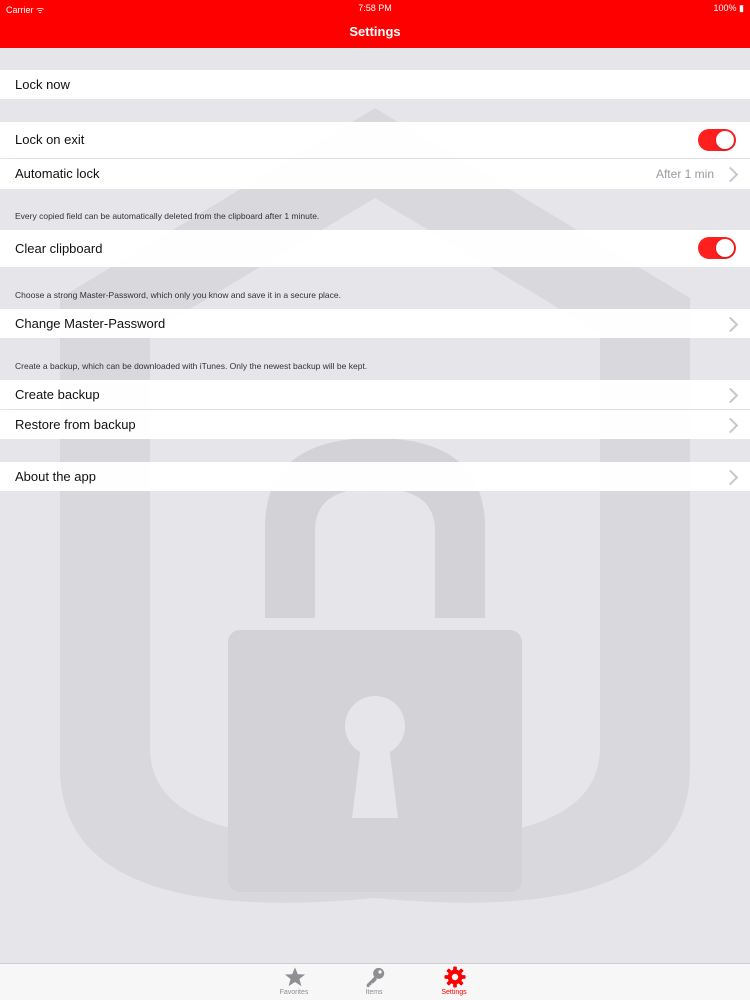  I want to click on navigation-bar: Carrier ᯤ 7:58 PM 100% ▮ Settings, so click(375, 24).